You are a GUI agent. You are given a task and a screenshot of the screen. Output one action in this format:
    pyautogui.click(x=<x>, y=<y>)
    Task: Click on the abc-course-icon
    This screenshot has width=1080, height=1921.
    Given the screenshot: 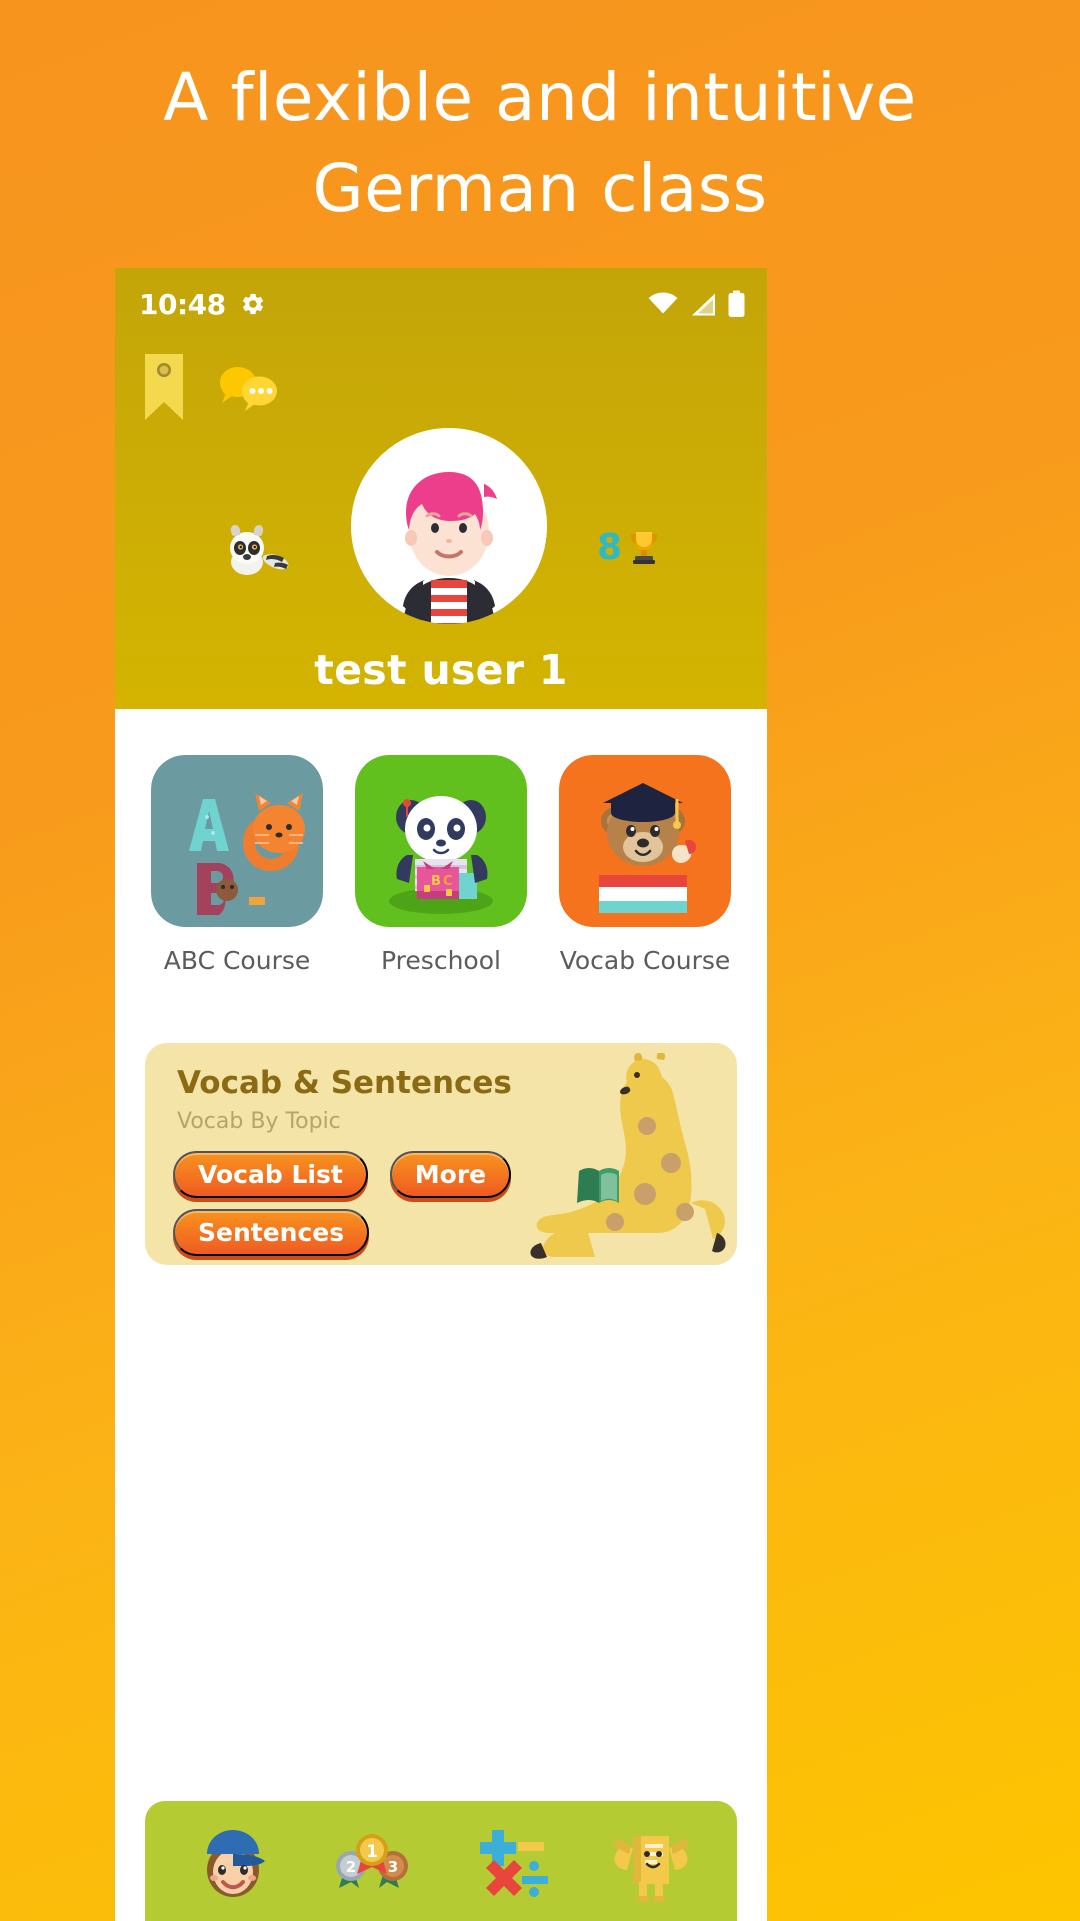 What is the action you would take?
    pyautogui.click(x=237, y=841)
    